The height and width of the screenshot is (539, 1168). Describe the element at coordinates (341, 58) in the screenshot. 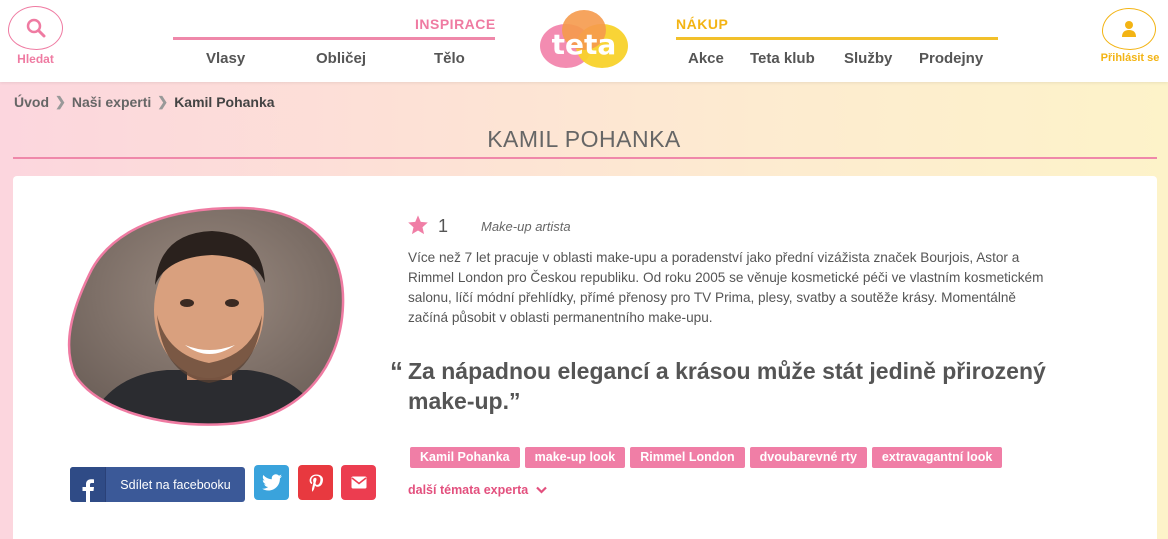

I see `nav-item-oblicej: Obličej` at that location.